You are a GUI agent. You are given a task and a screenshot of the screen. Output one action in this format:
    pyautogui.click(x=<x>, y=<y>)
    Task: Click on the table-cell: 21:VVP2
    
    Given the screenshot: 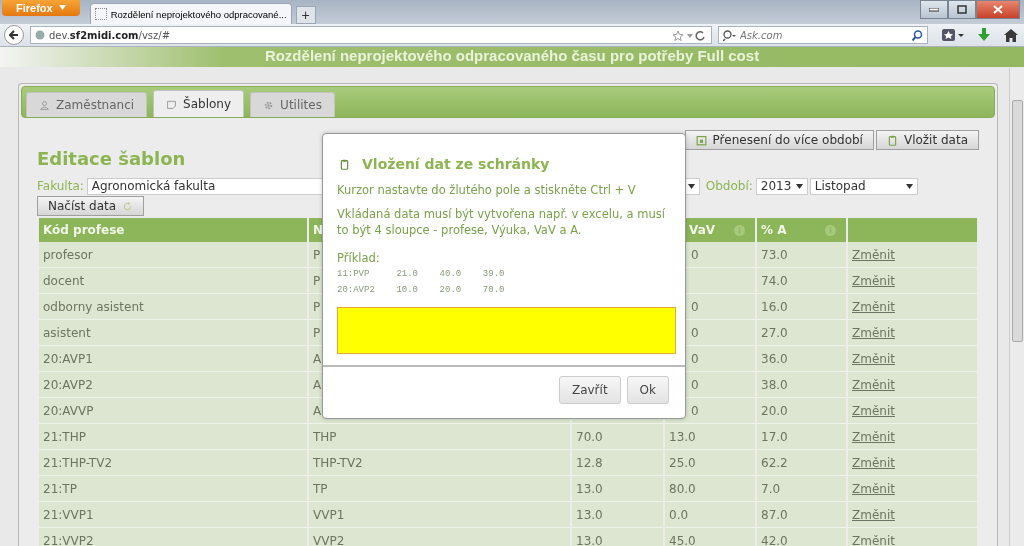 What is the action you would take?
    pyautogui.click(x=173, y=537)
    